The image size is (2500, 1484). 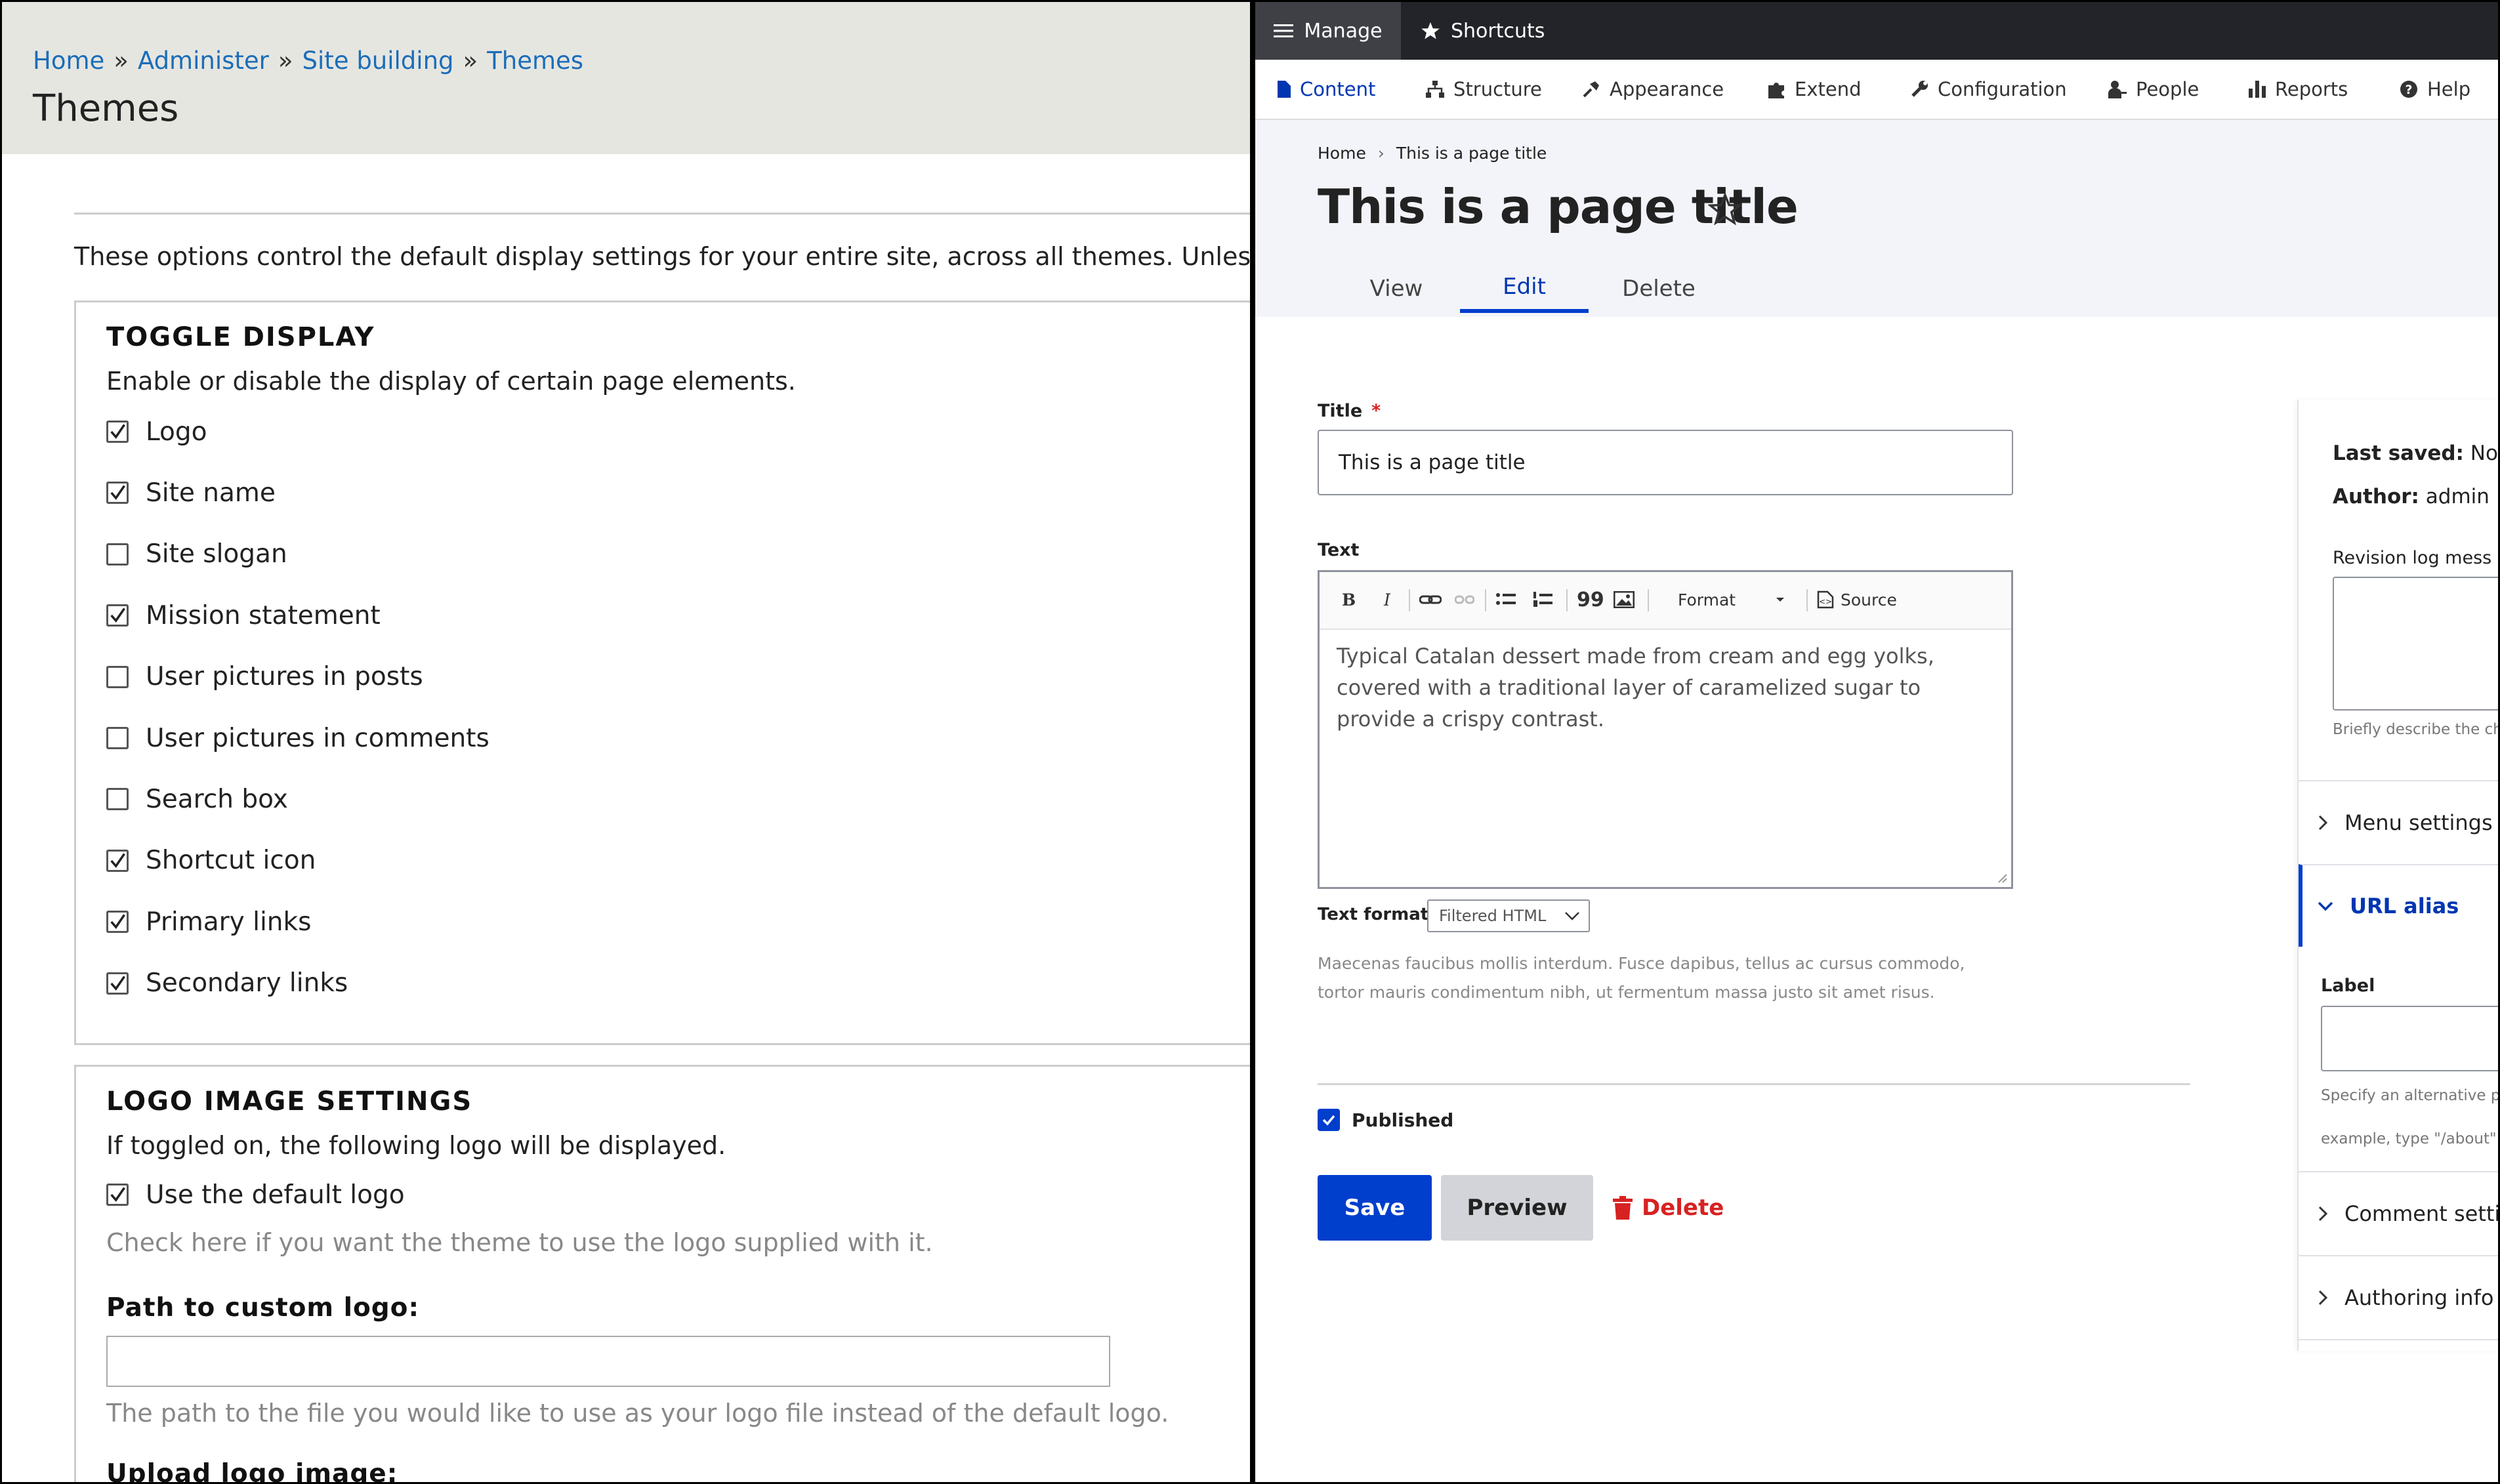 I want to click on unlink-button, so click(x=1465, y=600).